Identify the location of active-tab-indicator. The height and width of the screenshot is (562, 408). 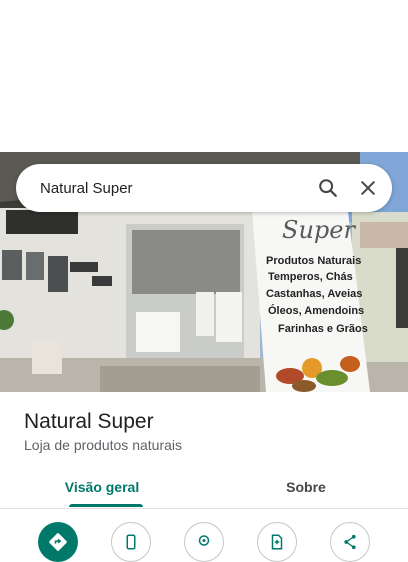
(106, 505).